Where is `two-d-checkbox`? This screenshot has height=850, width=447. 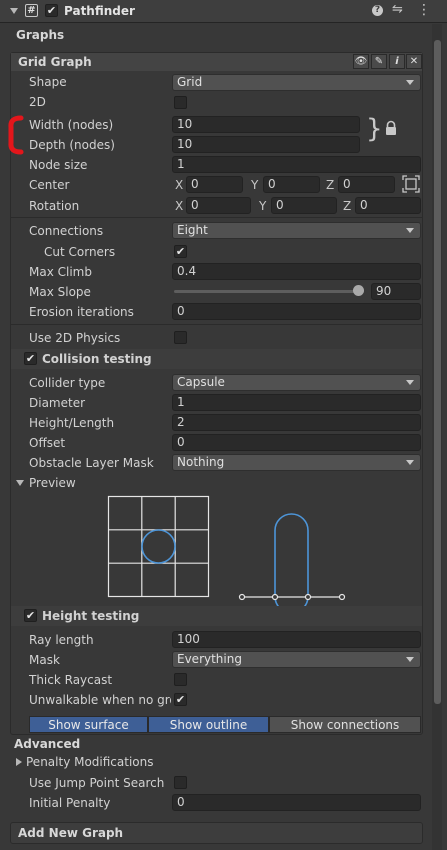 two-d-checkbox is located at coordinates (180, 102).